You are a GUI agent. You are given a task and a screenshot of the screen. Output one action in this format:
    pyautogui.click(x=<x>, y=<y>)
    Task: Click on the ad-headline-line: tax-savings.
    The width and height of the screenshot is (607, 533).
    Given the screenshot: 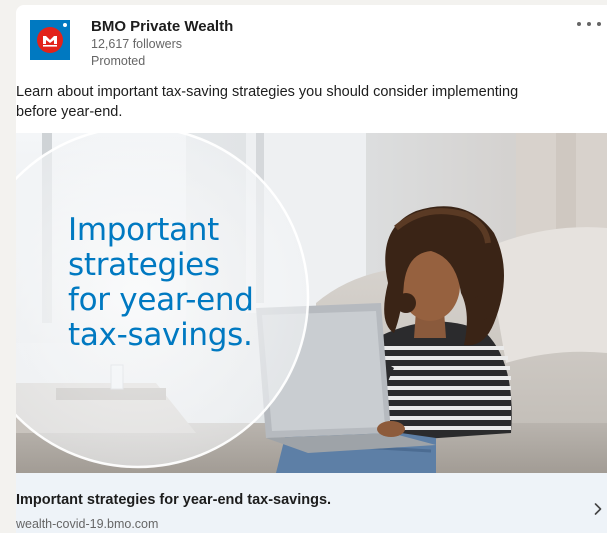 What is the action you would take?
    pyautogui.click(x=160, y=335)
    